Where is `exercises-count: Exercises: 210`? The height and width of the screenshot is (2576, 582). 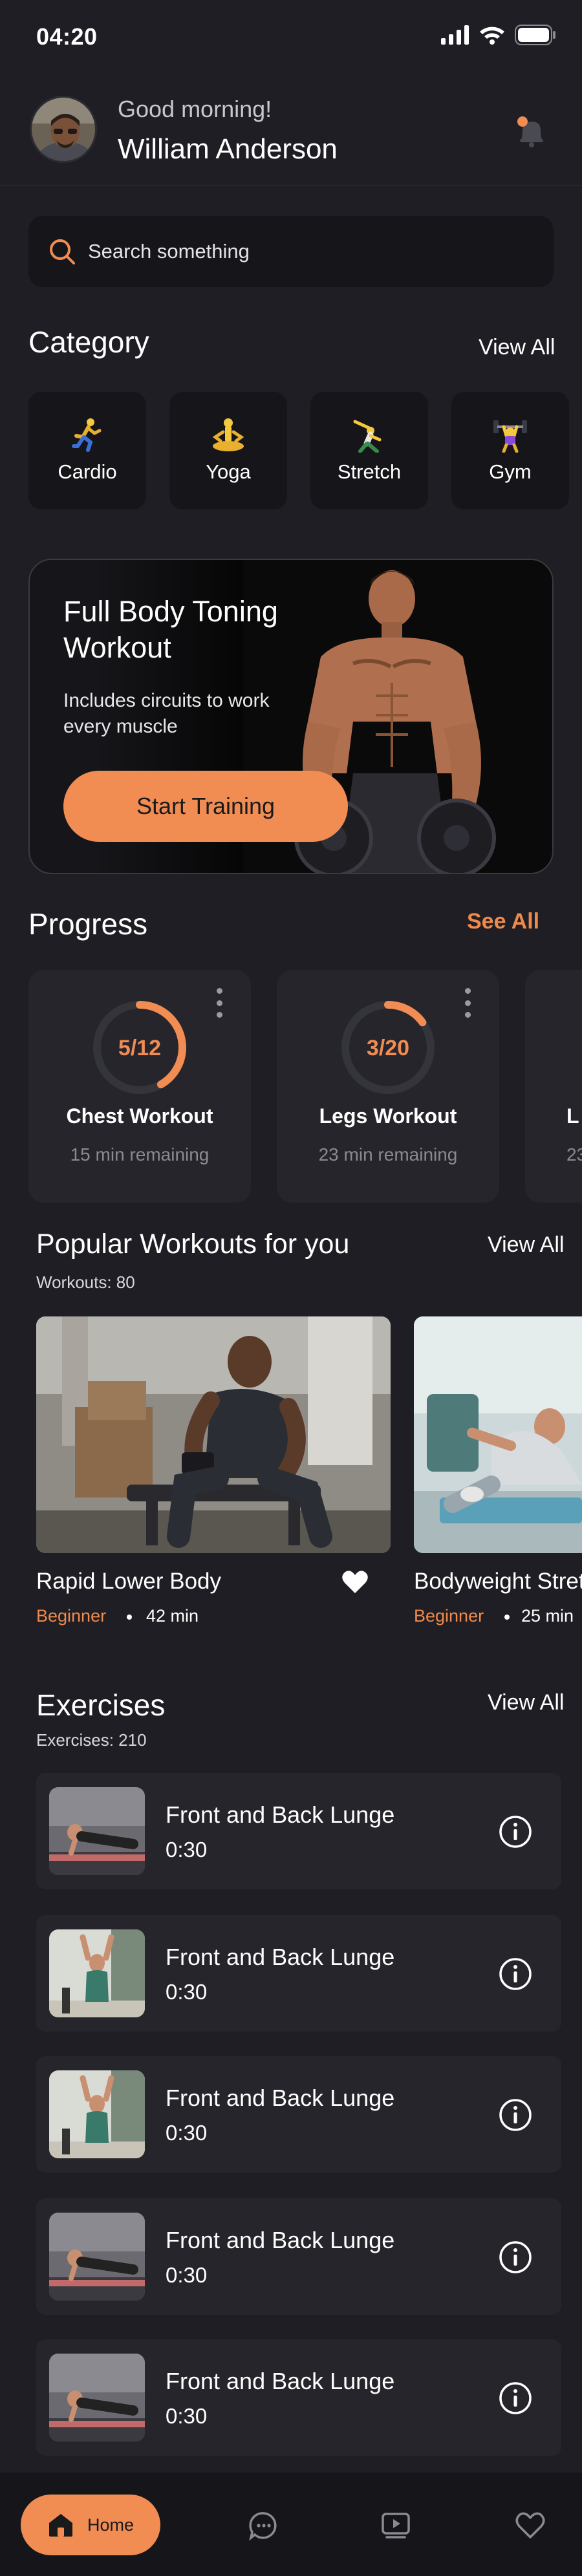
exercises-count: Exercises: 210 is located at coordinates (91, 1740).